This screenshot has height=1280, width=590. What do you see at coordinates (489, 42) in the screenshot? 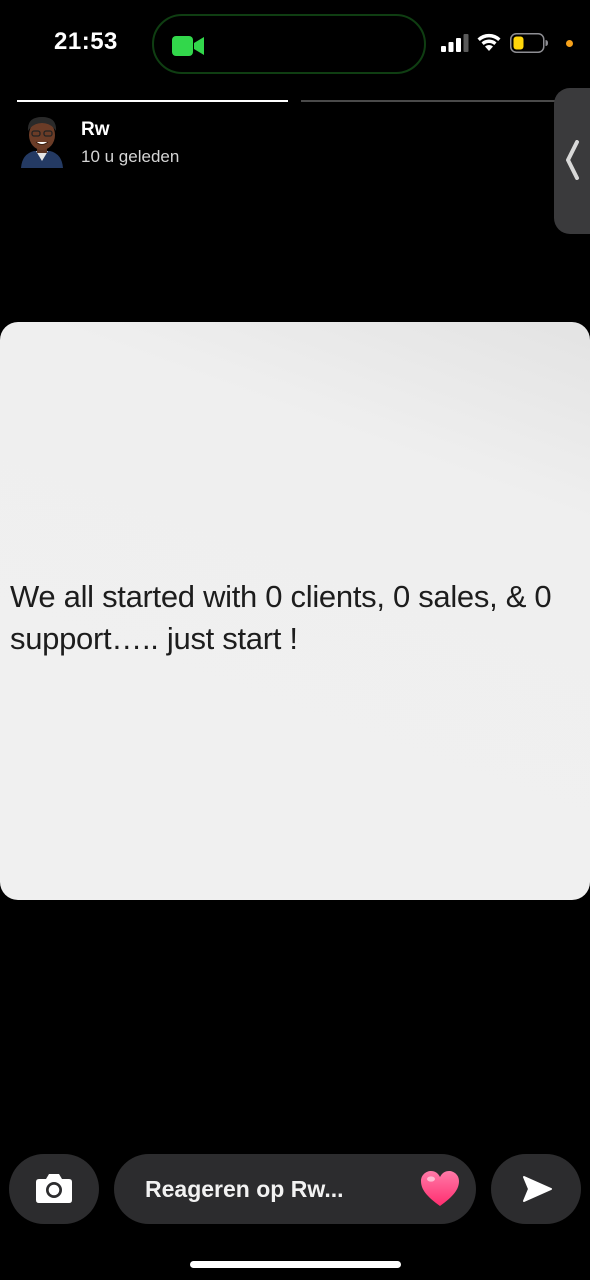
I see `wifi-icon` at bounding box center [489, 42].